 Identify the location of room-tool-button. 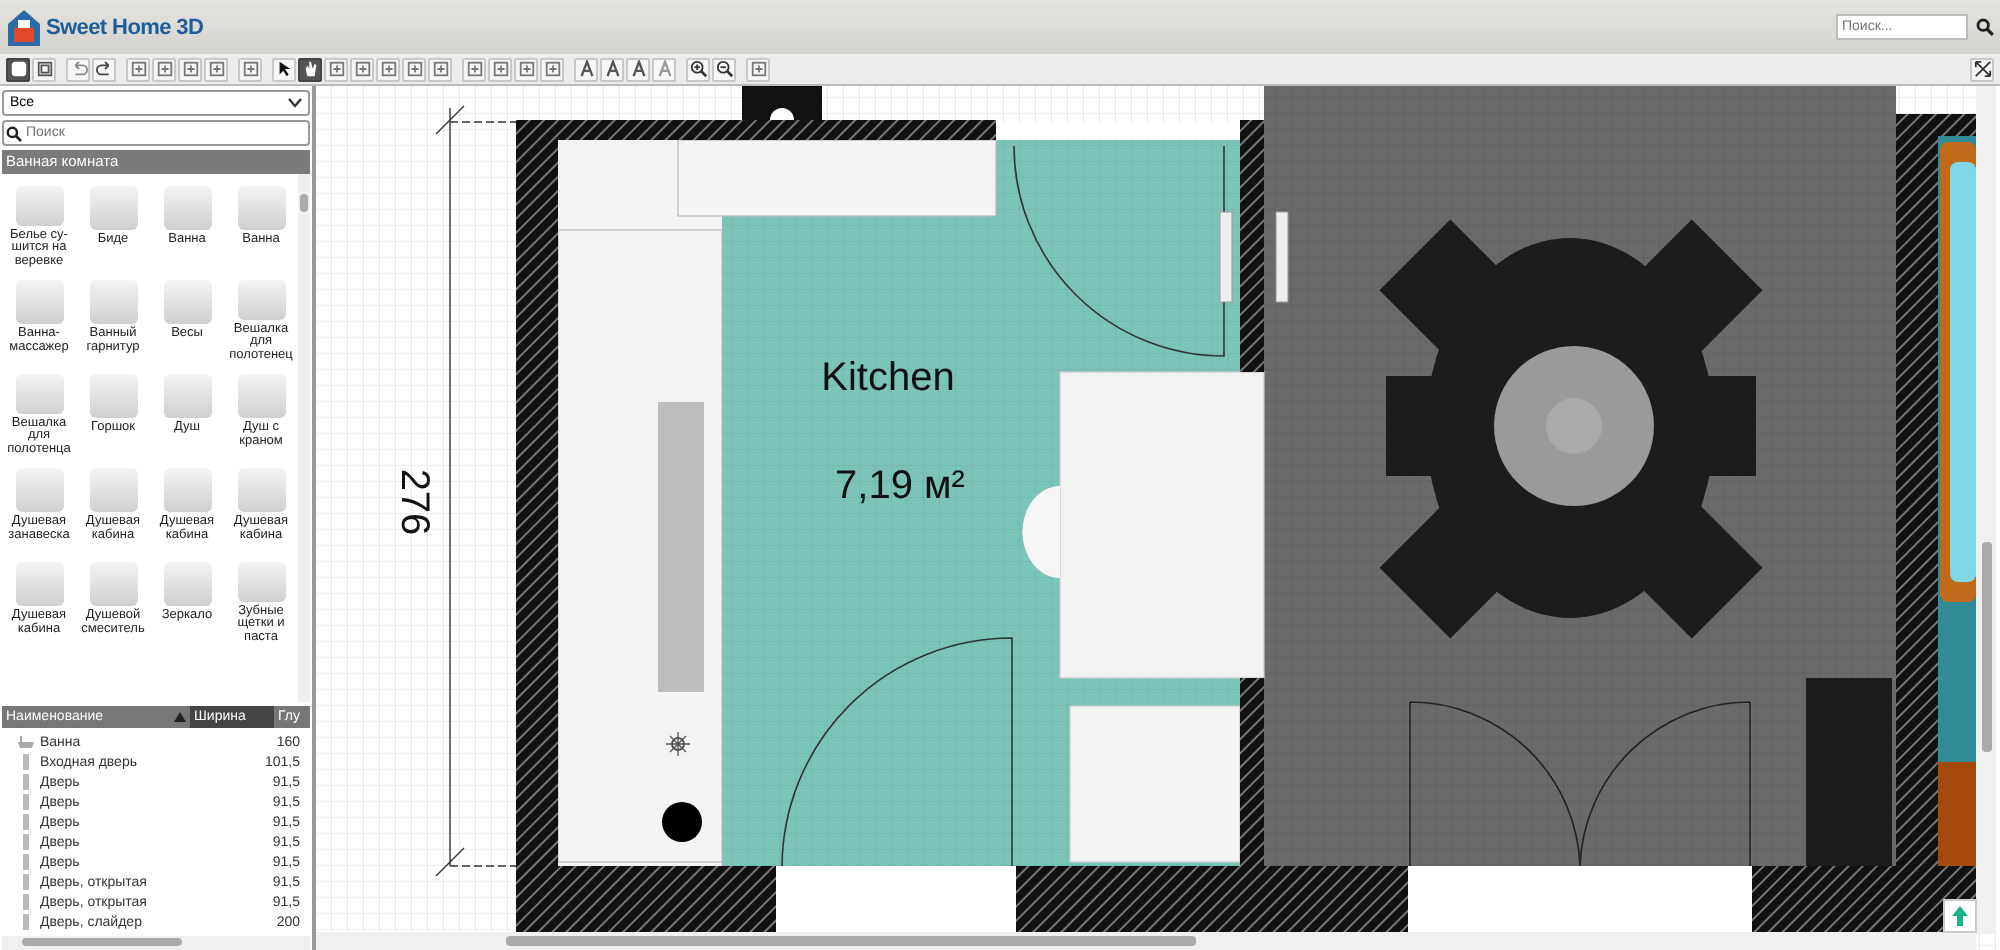
(362, 69).